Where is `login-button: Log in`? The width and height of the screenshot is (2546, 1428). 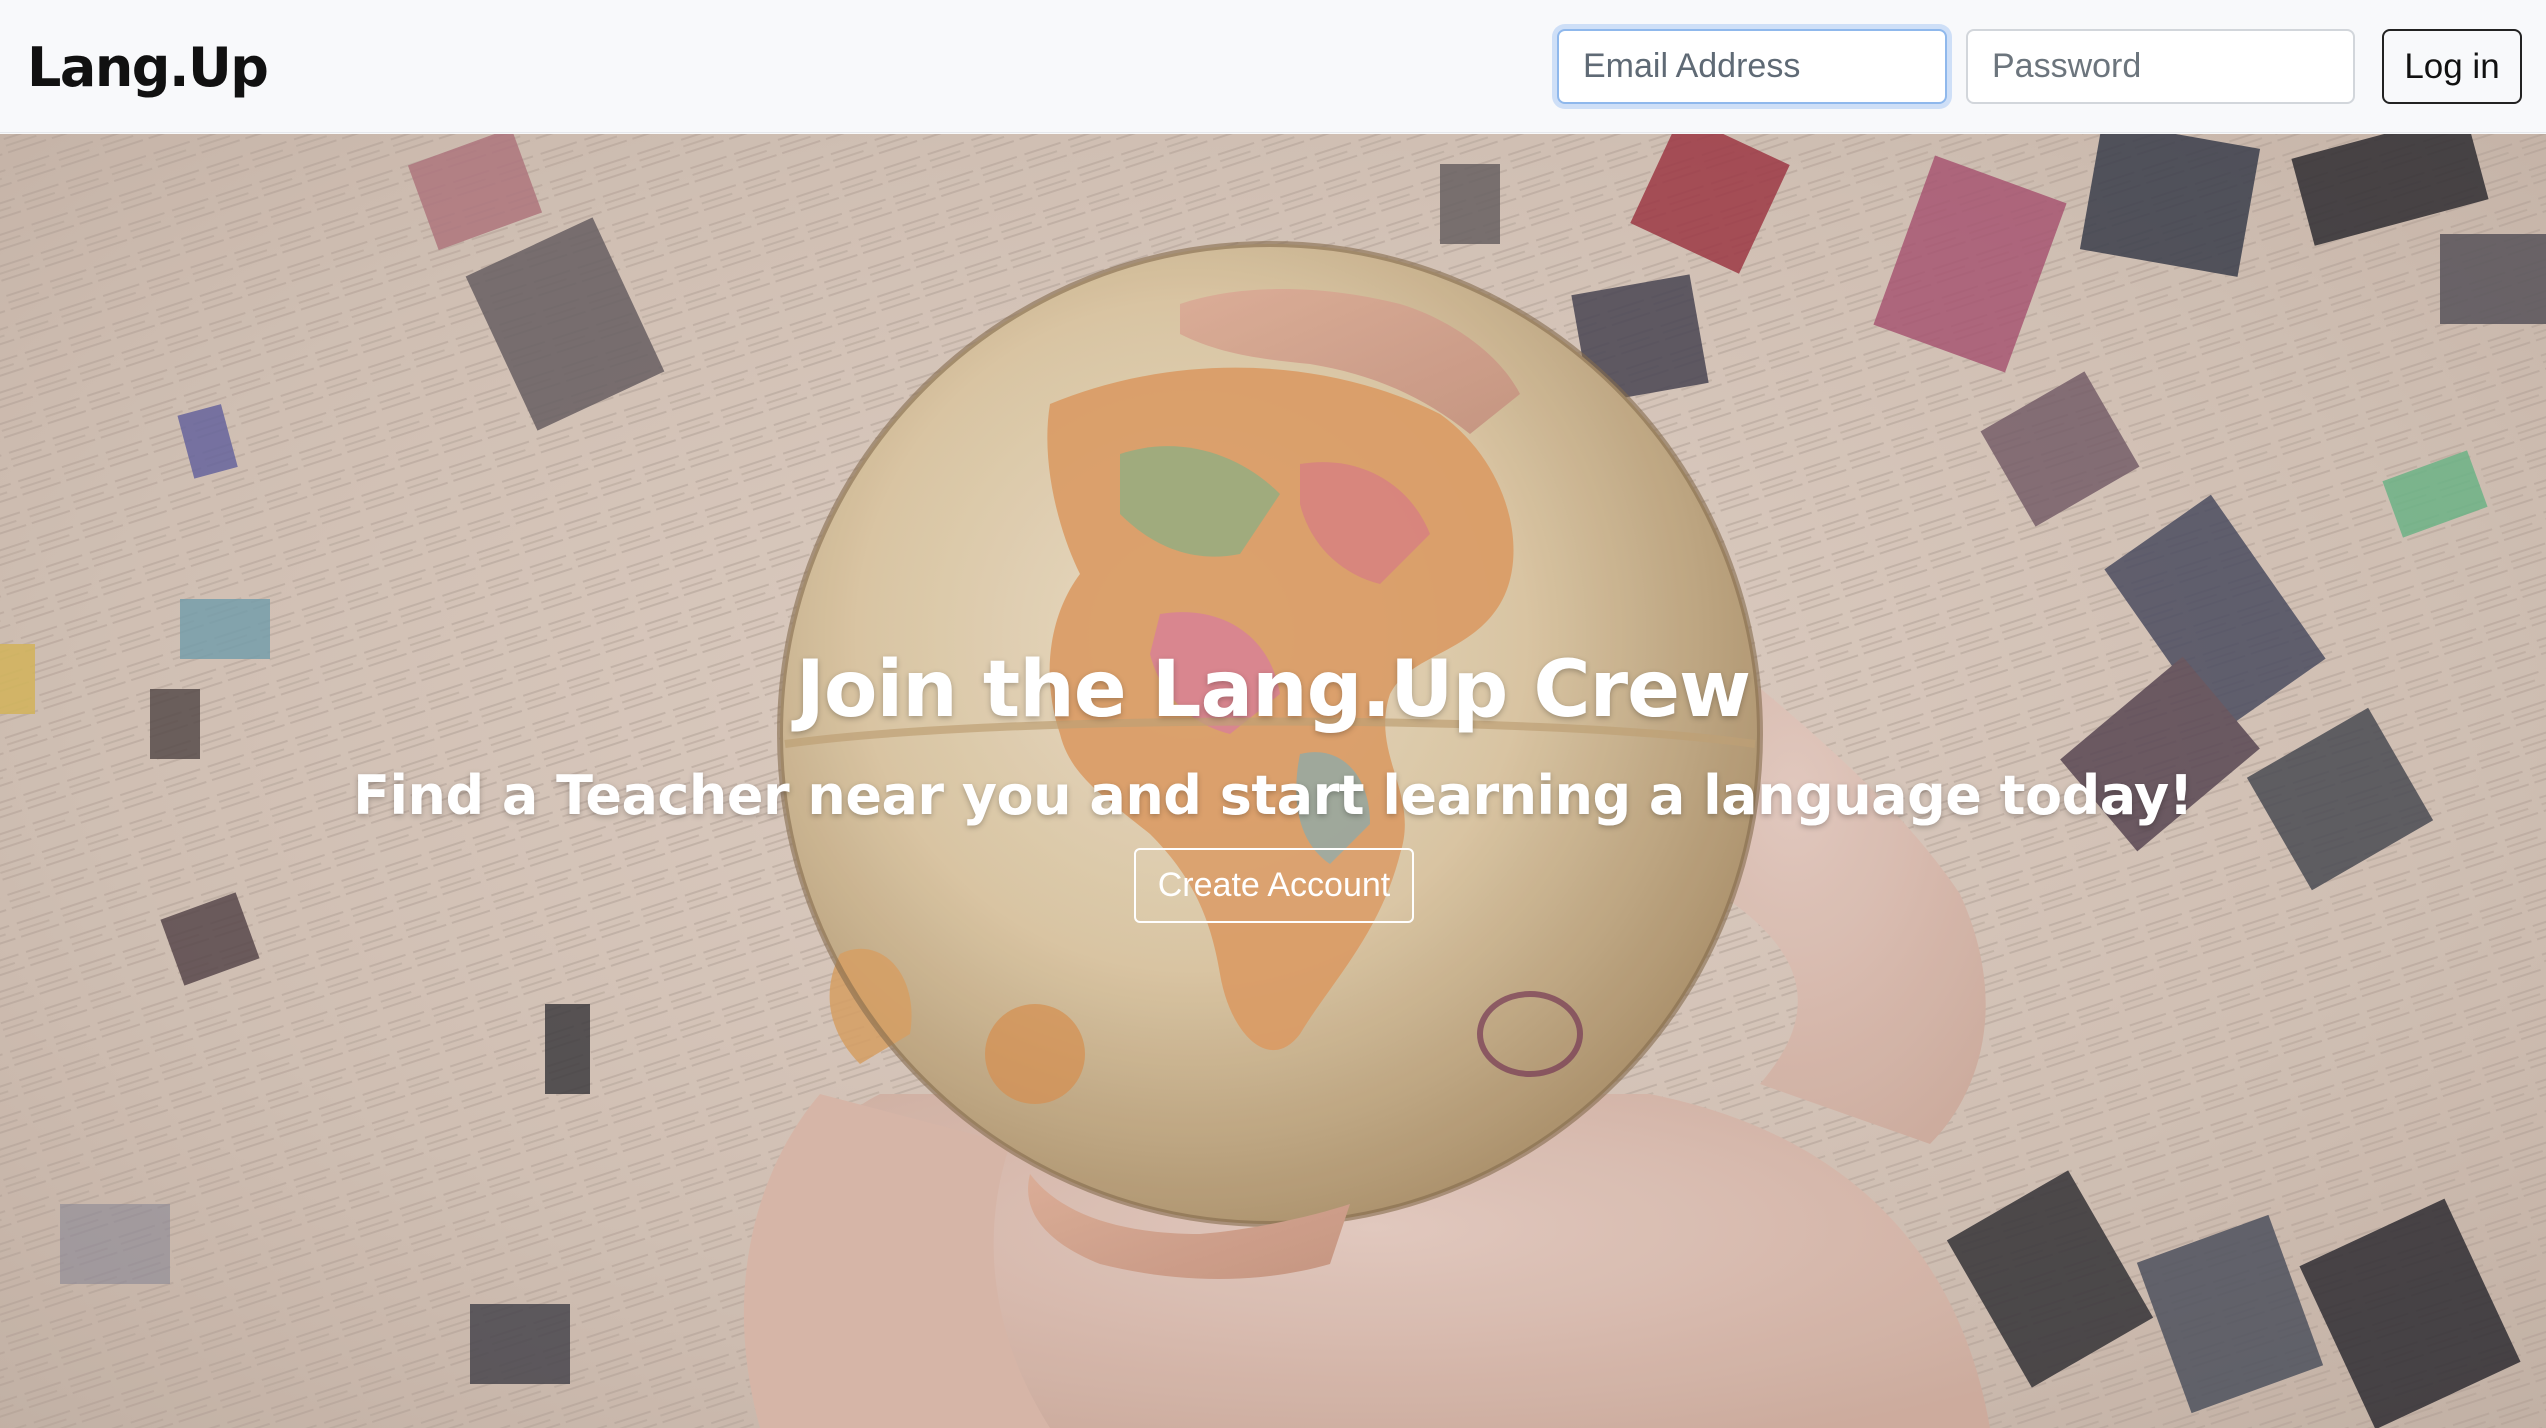
login-button: Log in is located at coordinates (2452, 66).